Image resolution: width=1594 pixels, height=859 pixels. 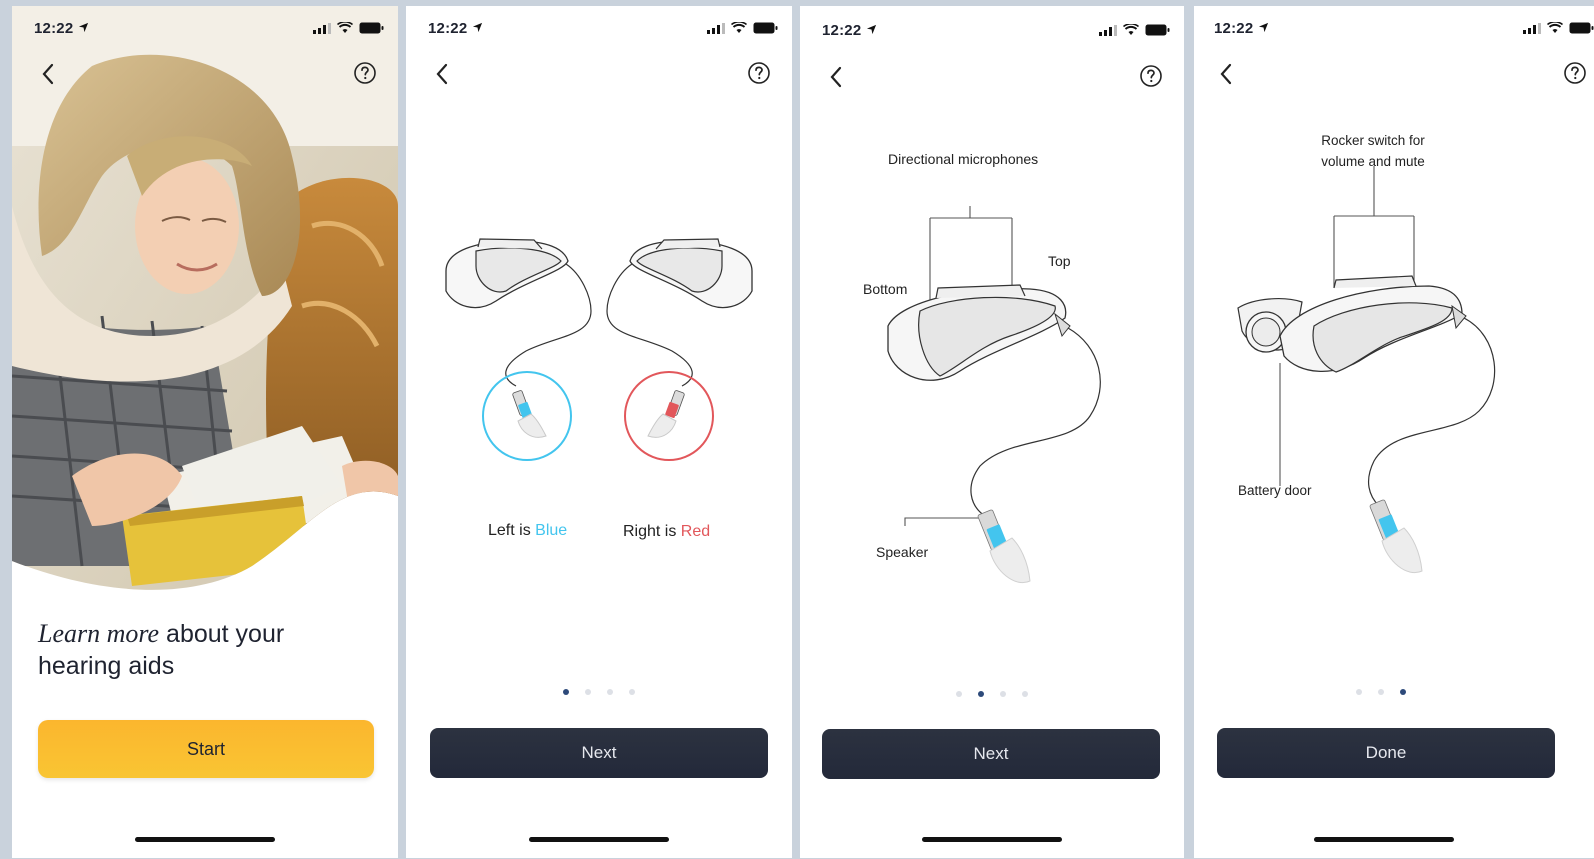 What do you see at coordinates (1373, 151) in the screenshot?
I see `rocker-switch-label: Rocker switch for volume and mute` at bounding box center [1373, 151].